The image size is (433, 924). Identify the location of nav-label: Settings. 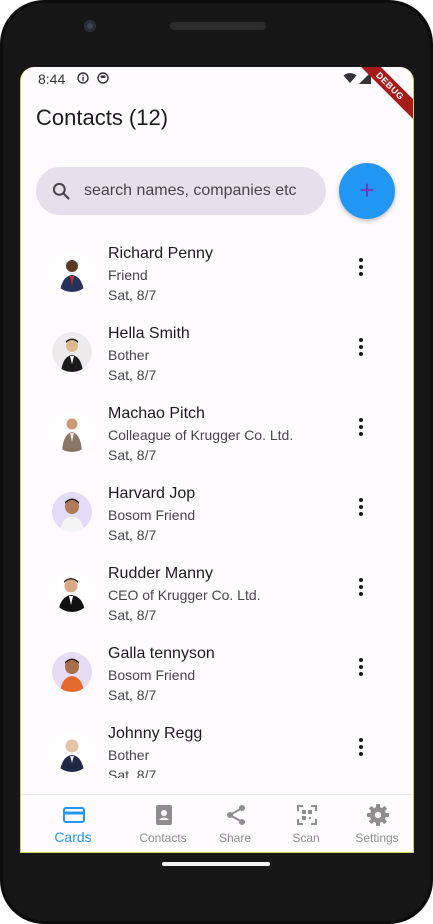
(377, 838).